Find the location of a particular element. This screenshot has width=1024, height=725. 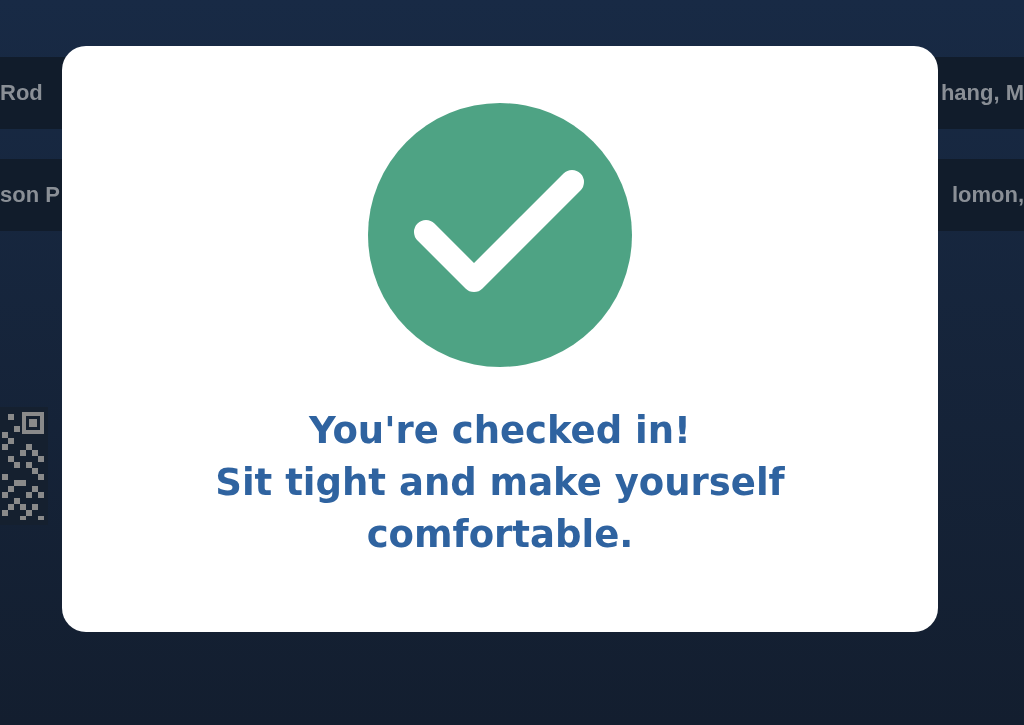

row-text: lomon, is located at coordinates (987, 195).